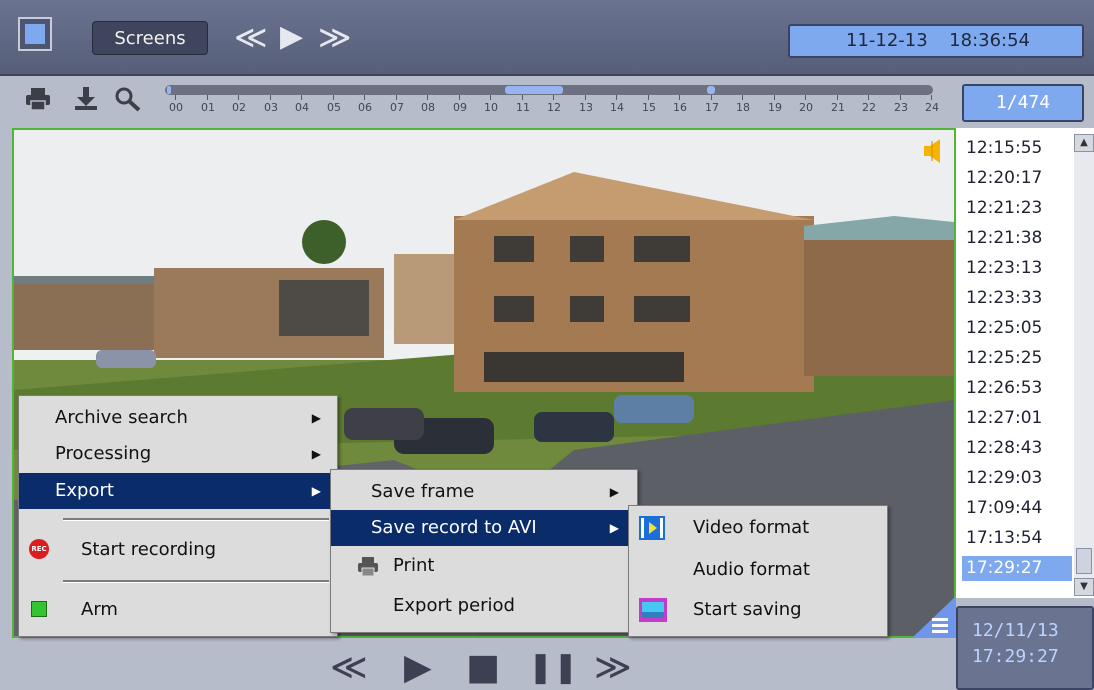  What do you see at coordinates (1017, 418) in the screenshot?
I see `time-list-item: 12:27:01` at bounding box center [1017, 418].